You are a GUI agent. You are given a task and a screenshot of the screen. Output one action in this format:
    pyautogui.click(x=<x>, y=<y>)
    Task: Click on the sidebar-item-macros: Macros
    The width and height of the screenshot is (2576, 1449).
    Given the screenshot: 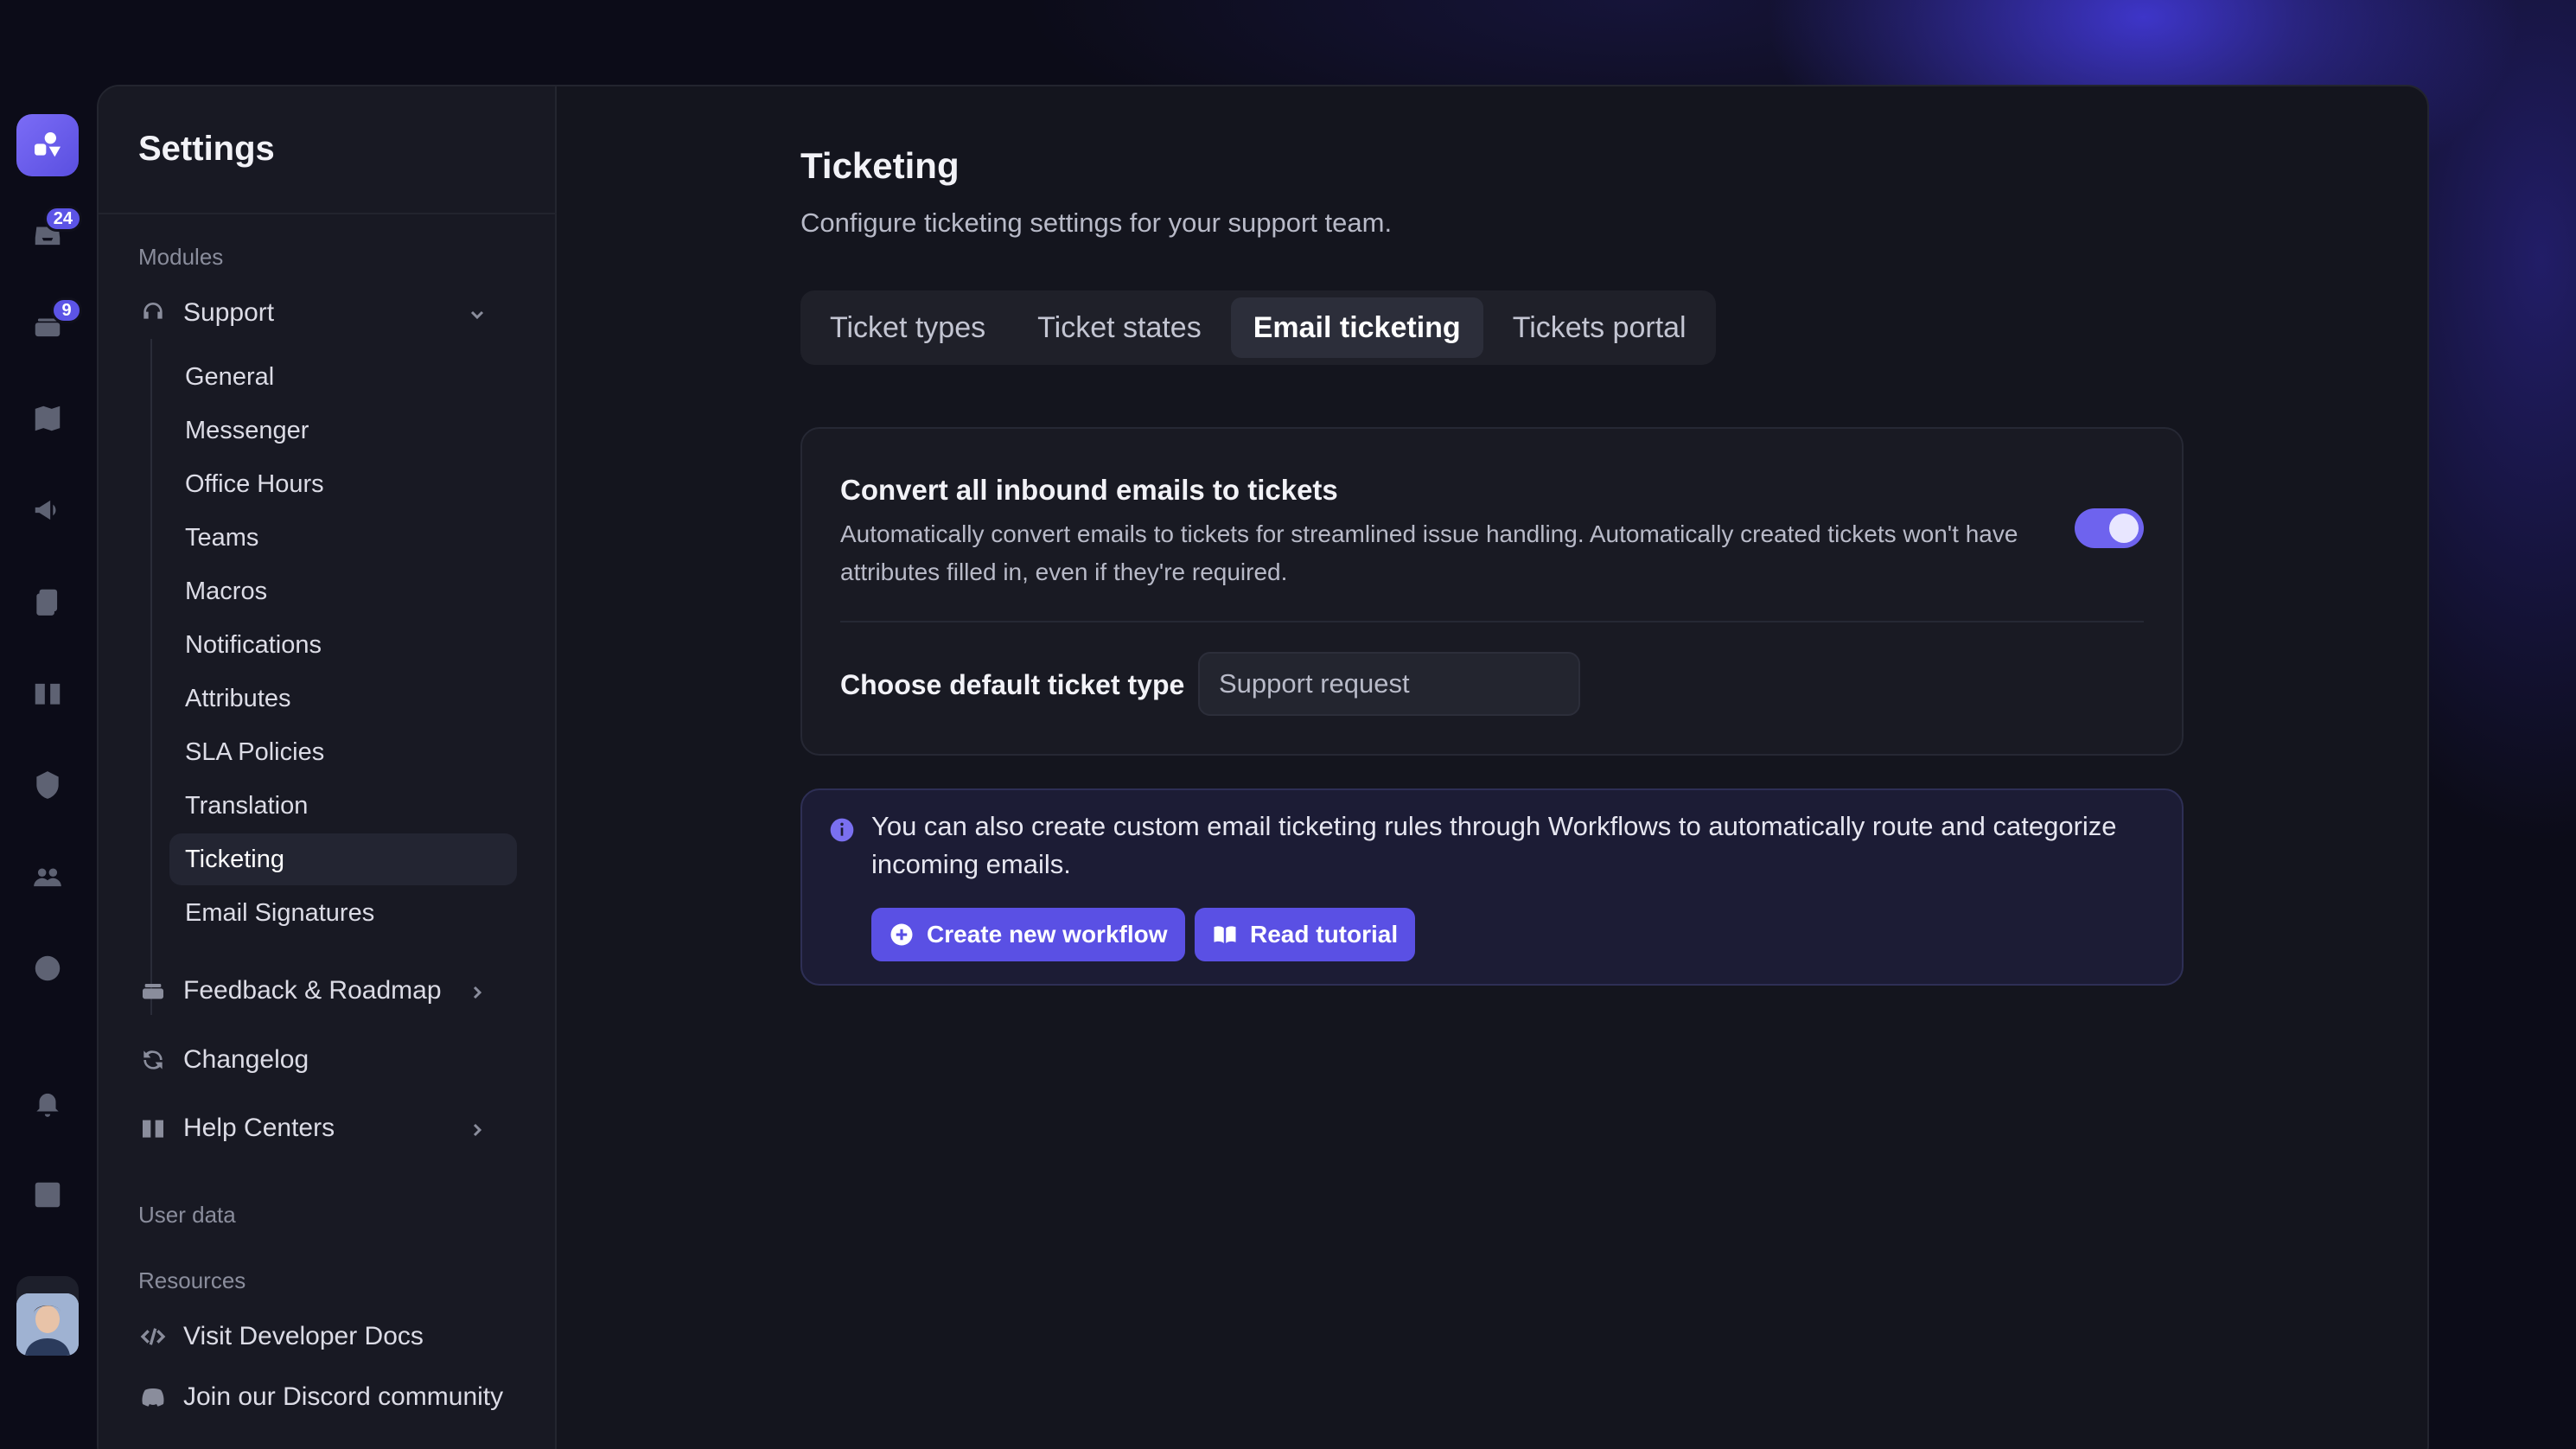 What is the action you would take?
    pyautogui.click(x=343, y=591)
    